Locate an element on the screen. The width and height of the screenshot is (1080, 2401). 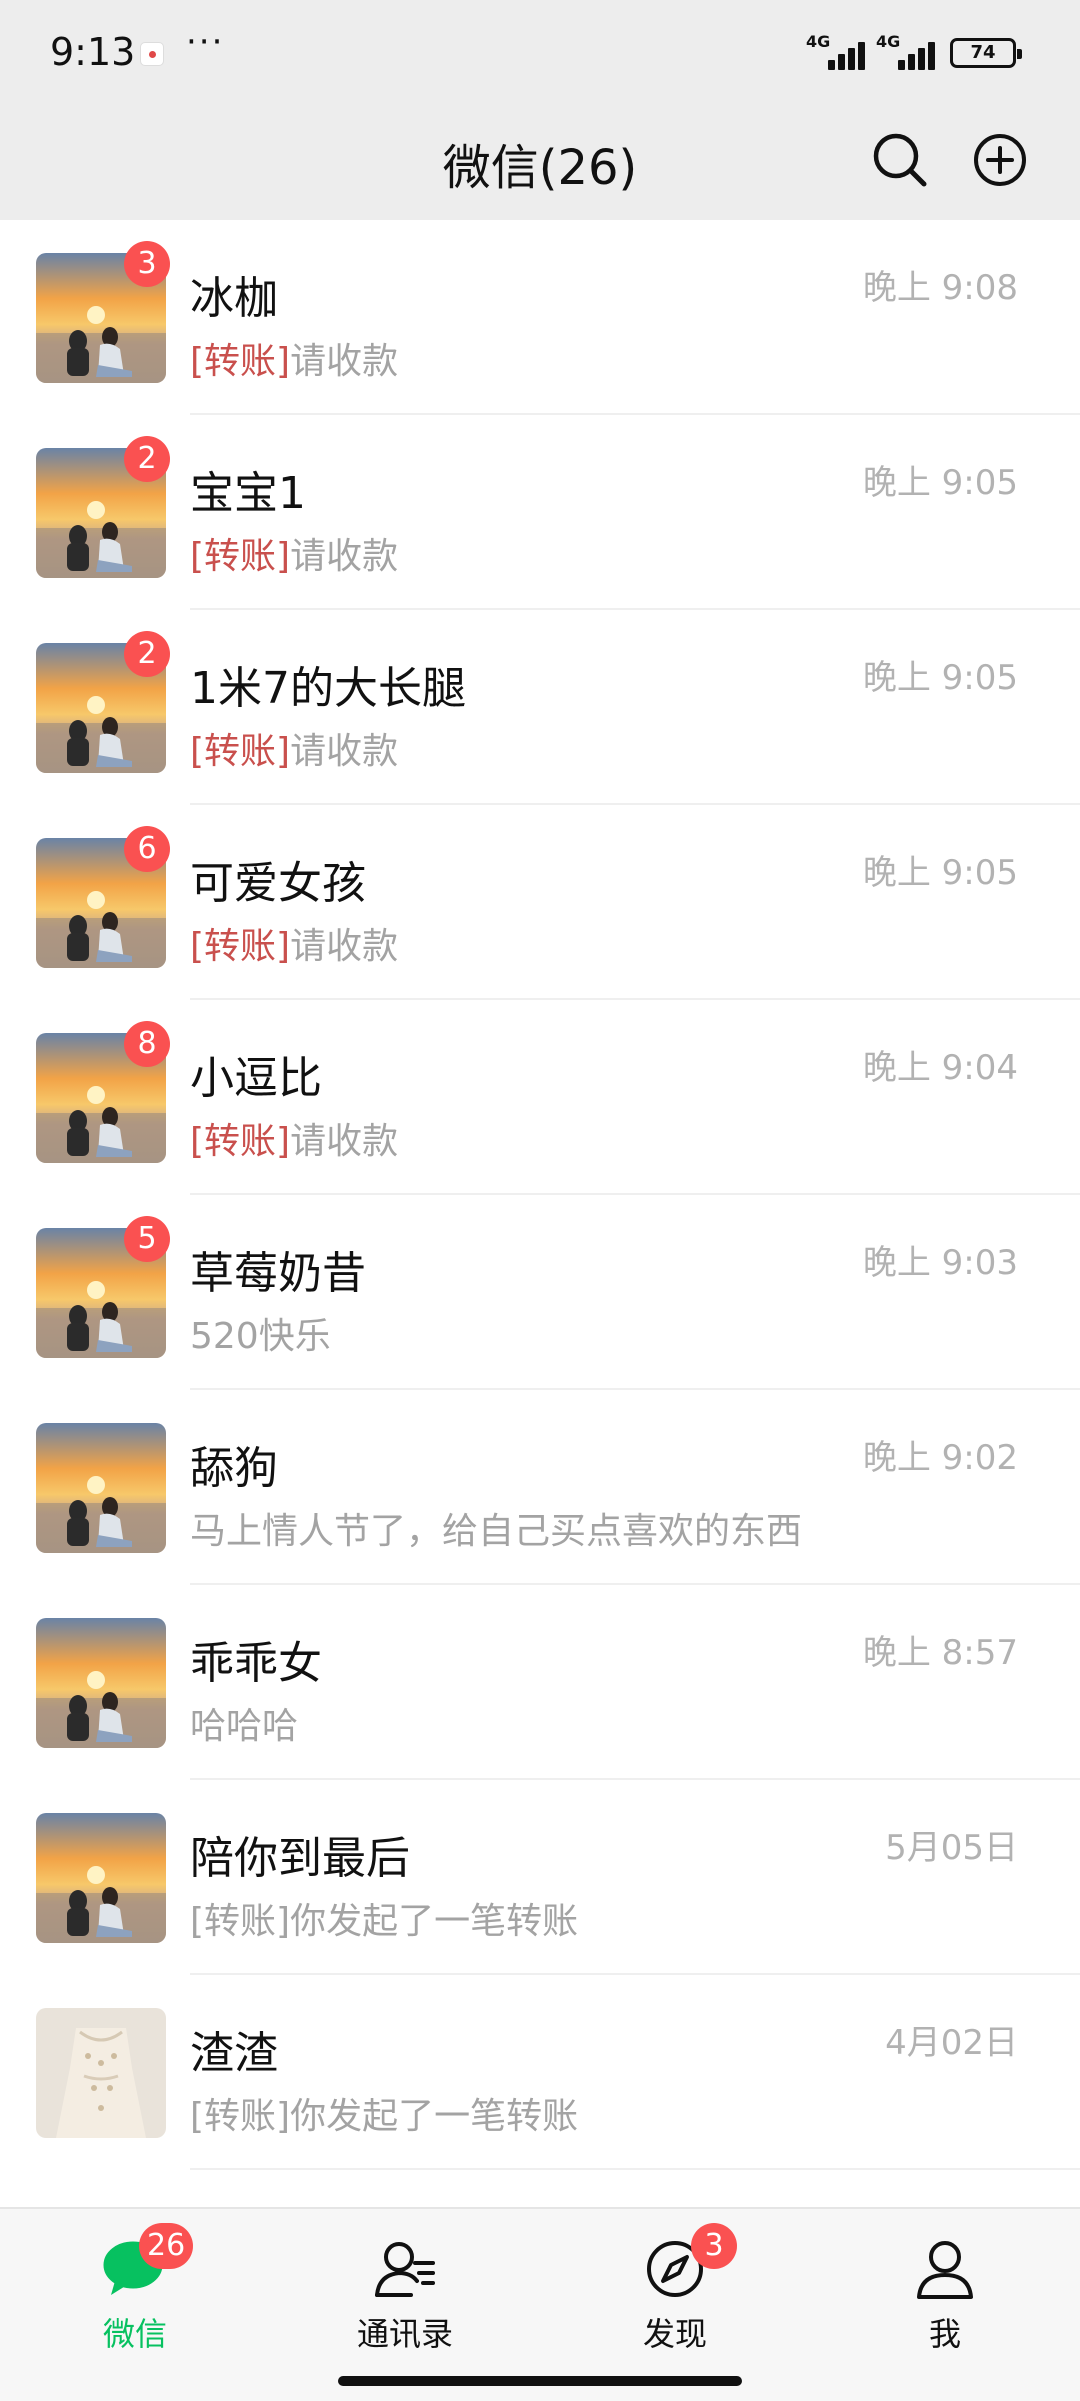
unread-badge: 5 is located at coordinates (147, 1239).